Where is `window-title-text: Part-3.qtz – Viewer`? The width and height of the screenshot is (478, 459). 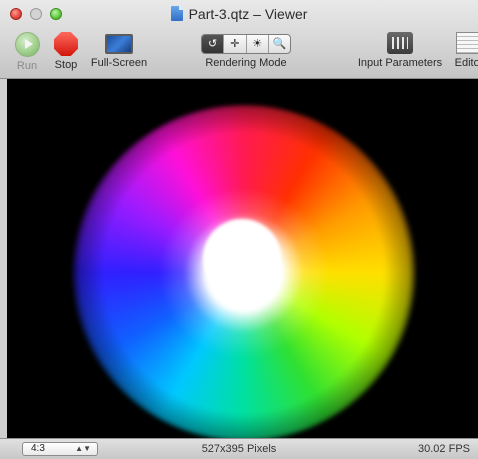
window-title-text: Part-3.qtz – Viewer is located at coordinates (248, 14).